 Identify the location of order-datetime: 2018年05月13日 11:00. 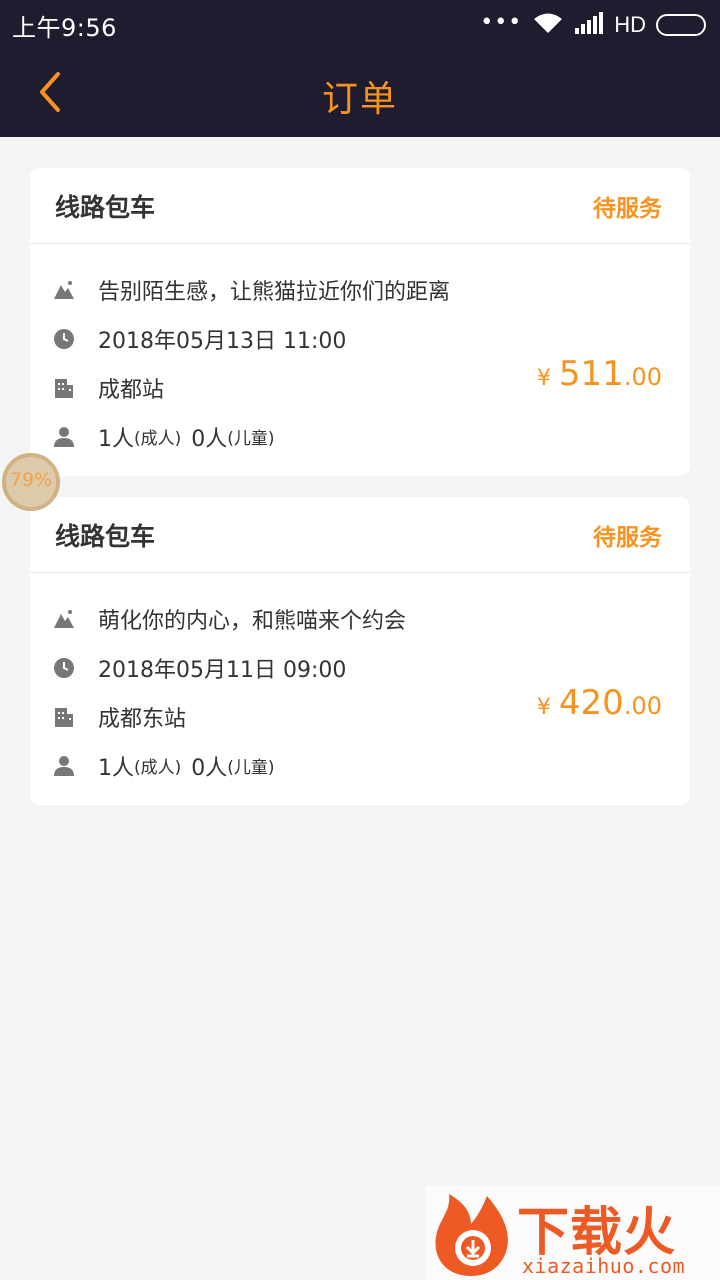
(222, 341).